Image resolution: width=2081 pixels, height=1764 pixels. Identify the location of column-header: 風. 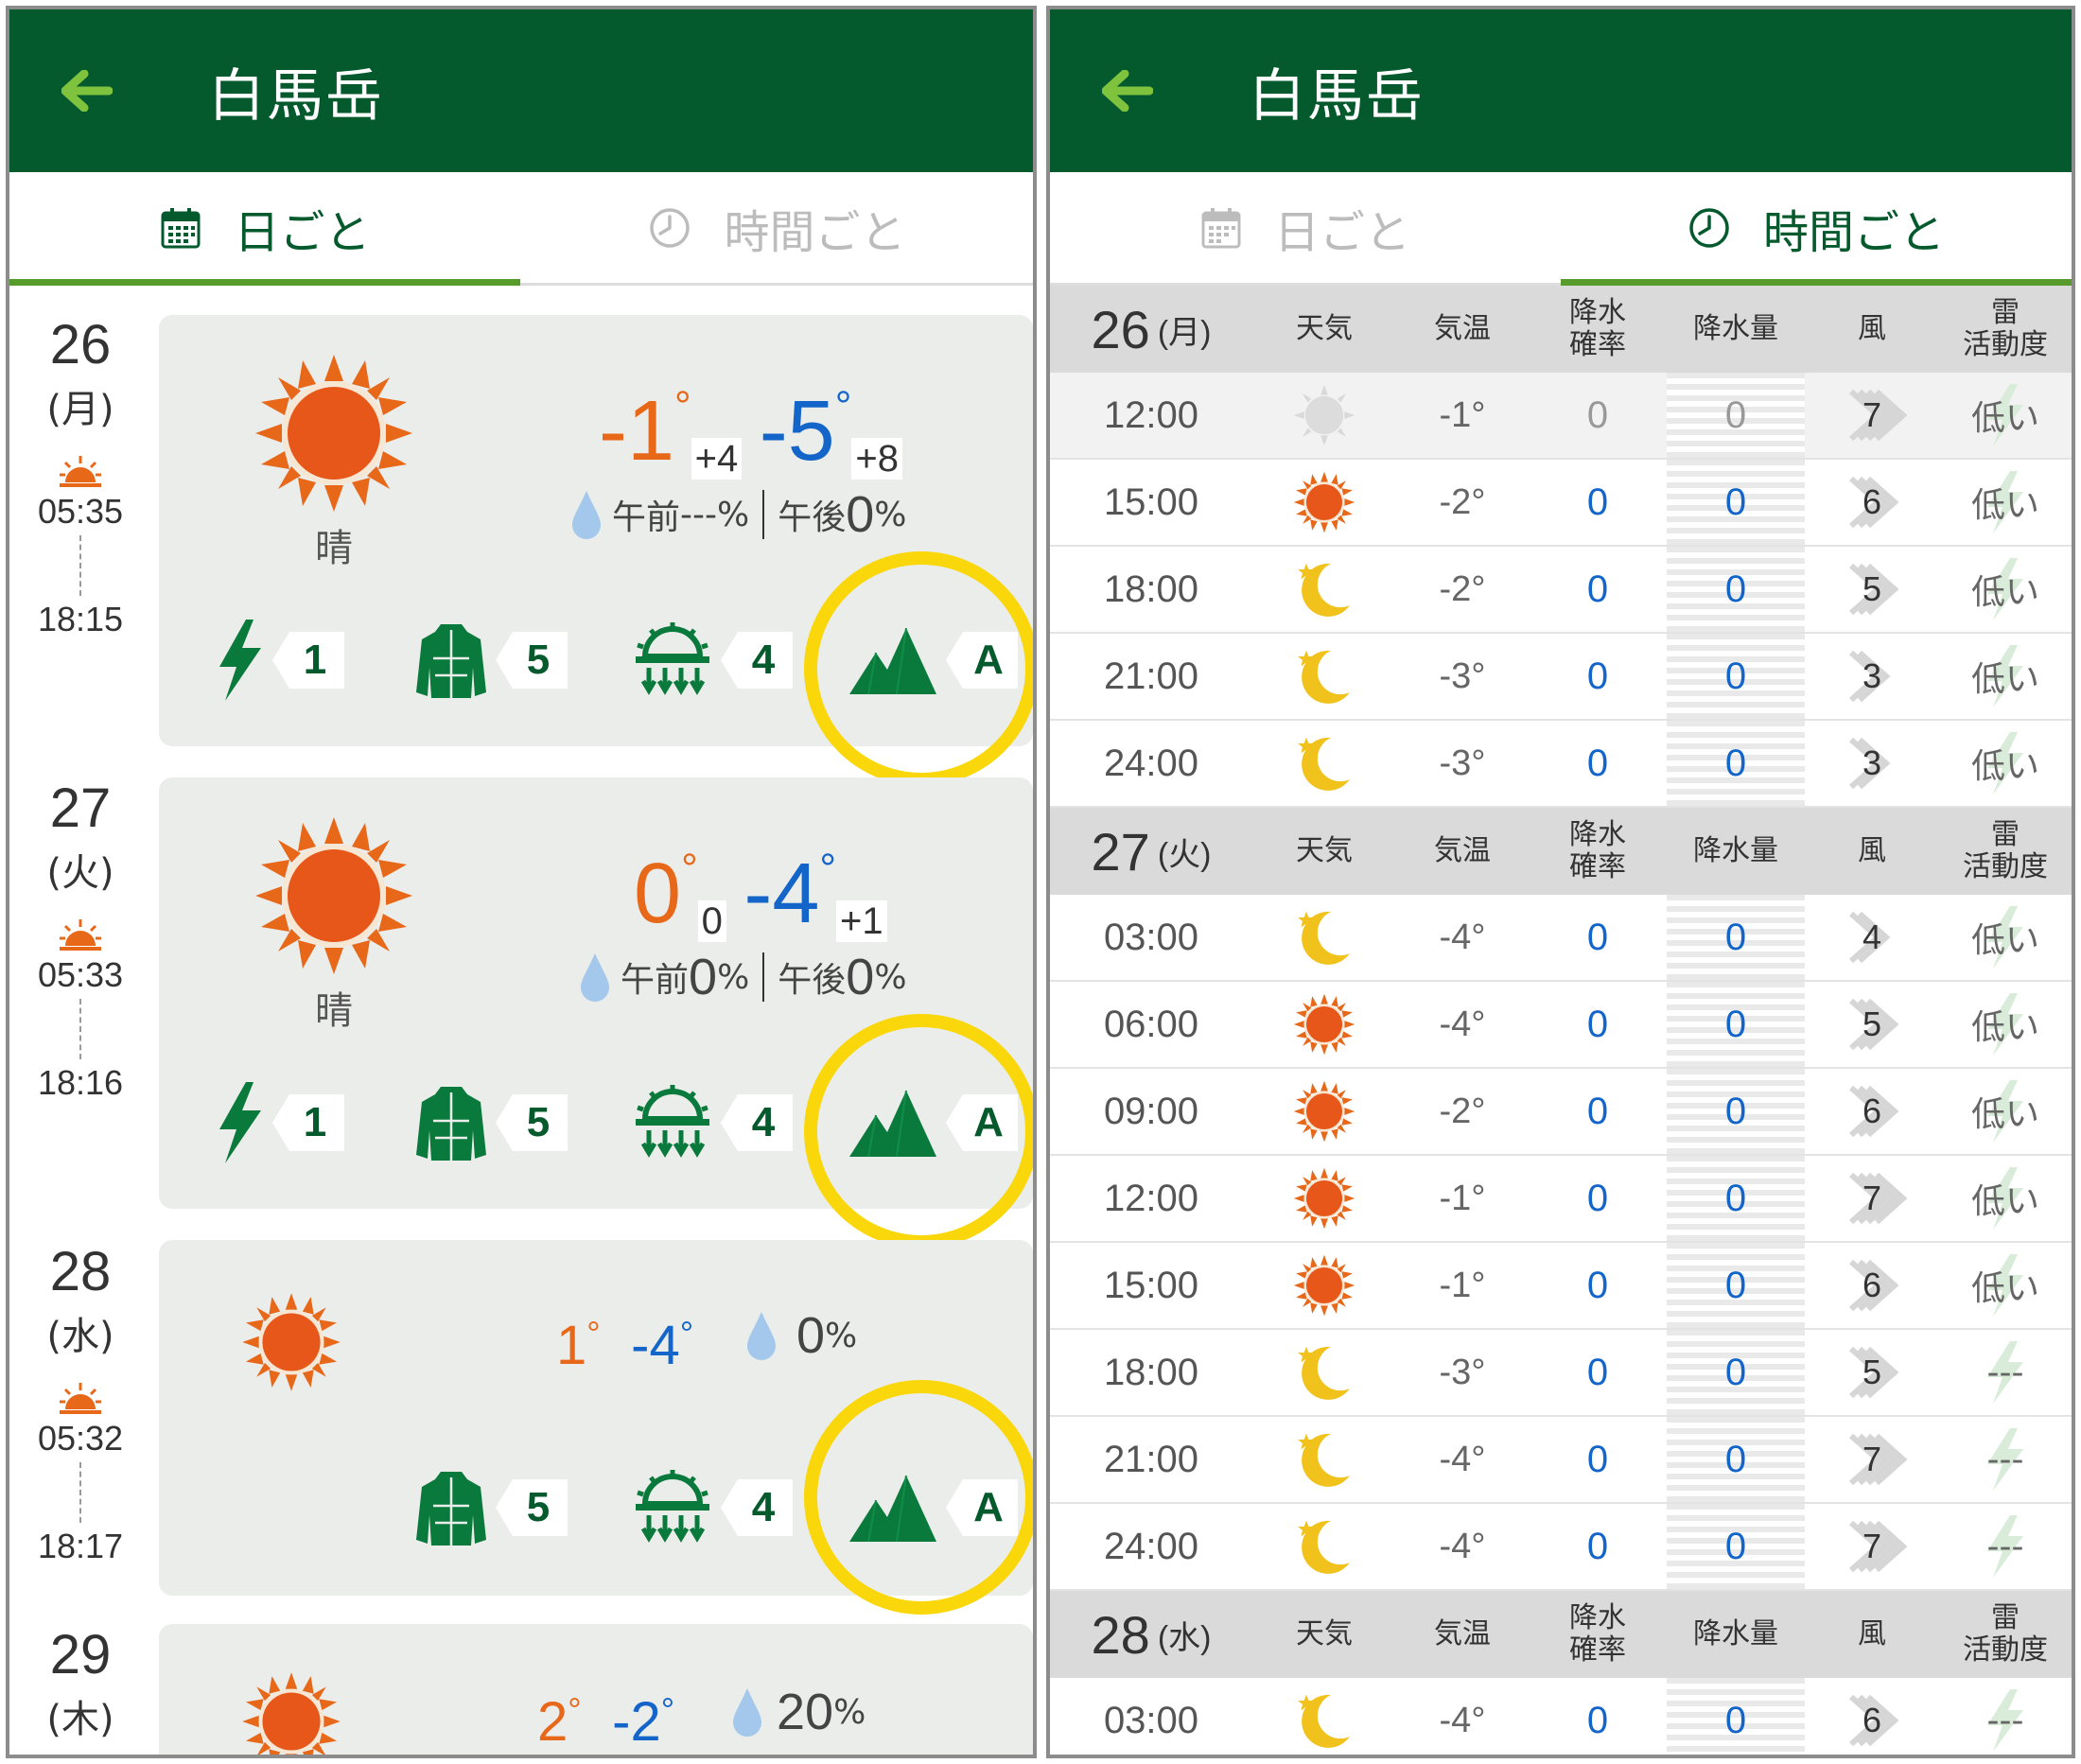
(1872, 328).